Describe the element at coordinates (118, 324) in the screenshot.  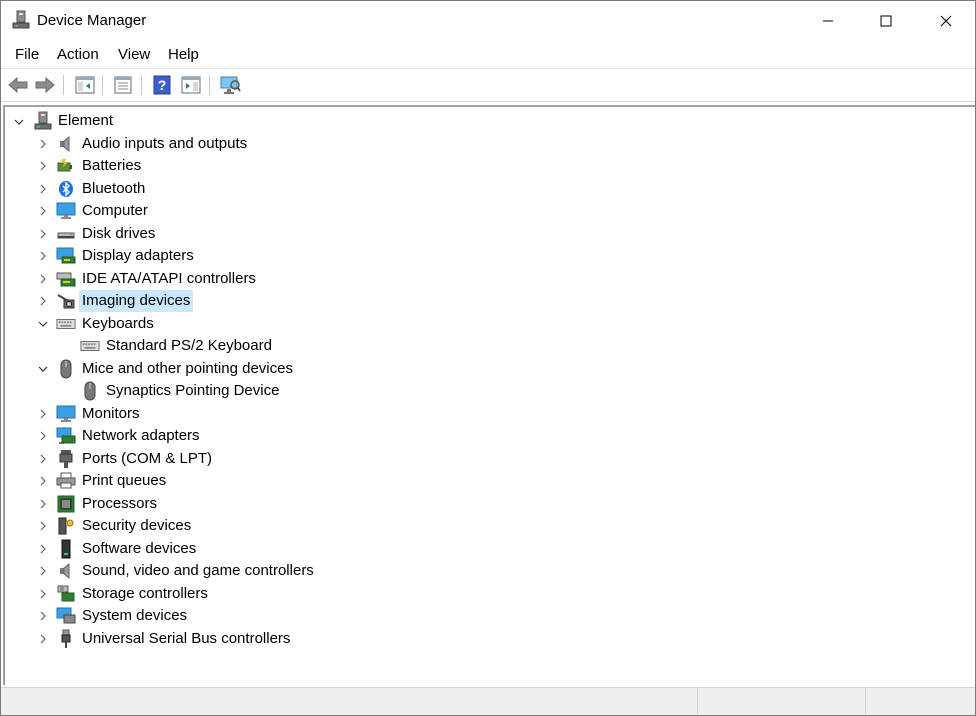
I see `tree-category-label: Keyboards` at that location.